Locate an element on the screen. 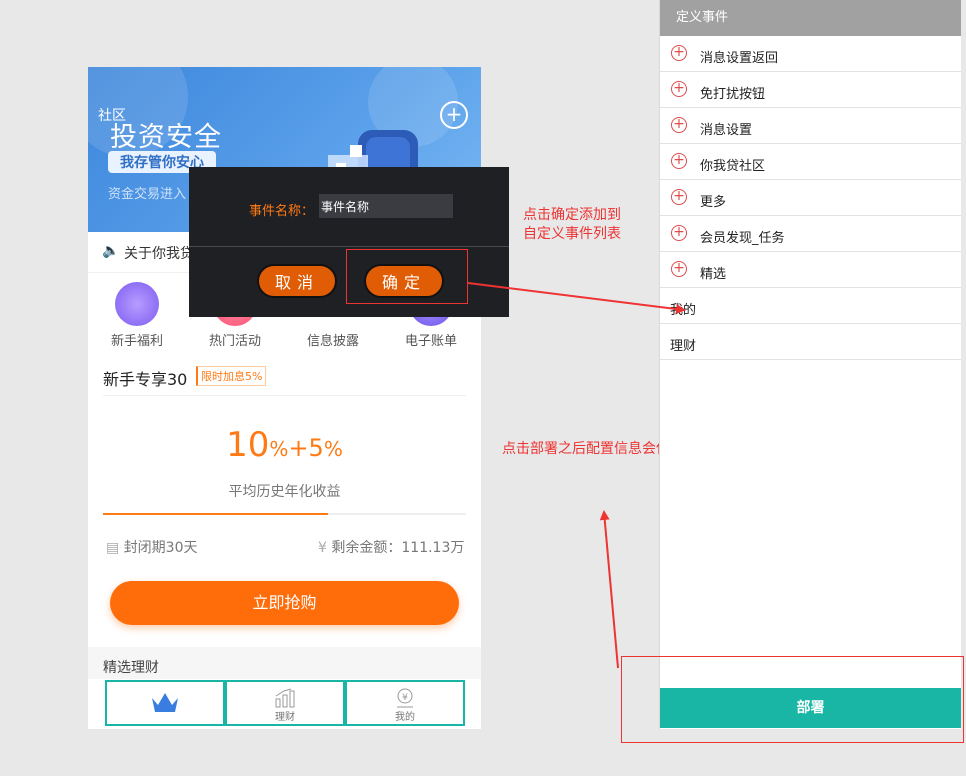 The height and width of the screenshot is (776, 966). event-list-item-label: 消息设置 is located at coordinates (726, 130).